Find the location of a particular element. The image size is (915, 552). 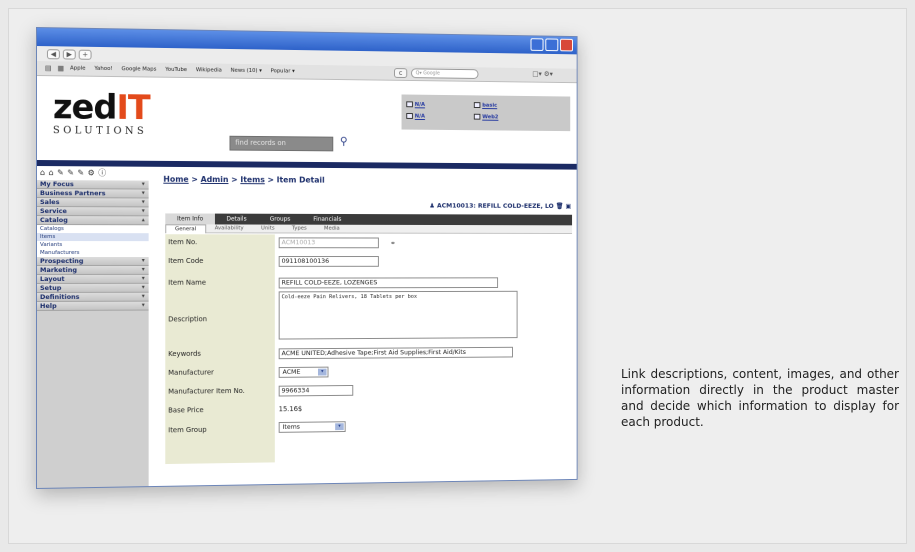

sidebar-item-sales: Sales ▾ is located at coordinates (92, 203).